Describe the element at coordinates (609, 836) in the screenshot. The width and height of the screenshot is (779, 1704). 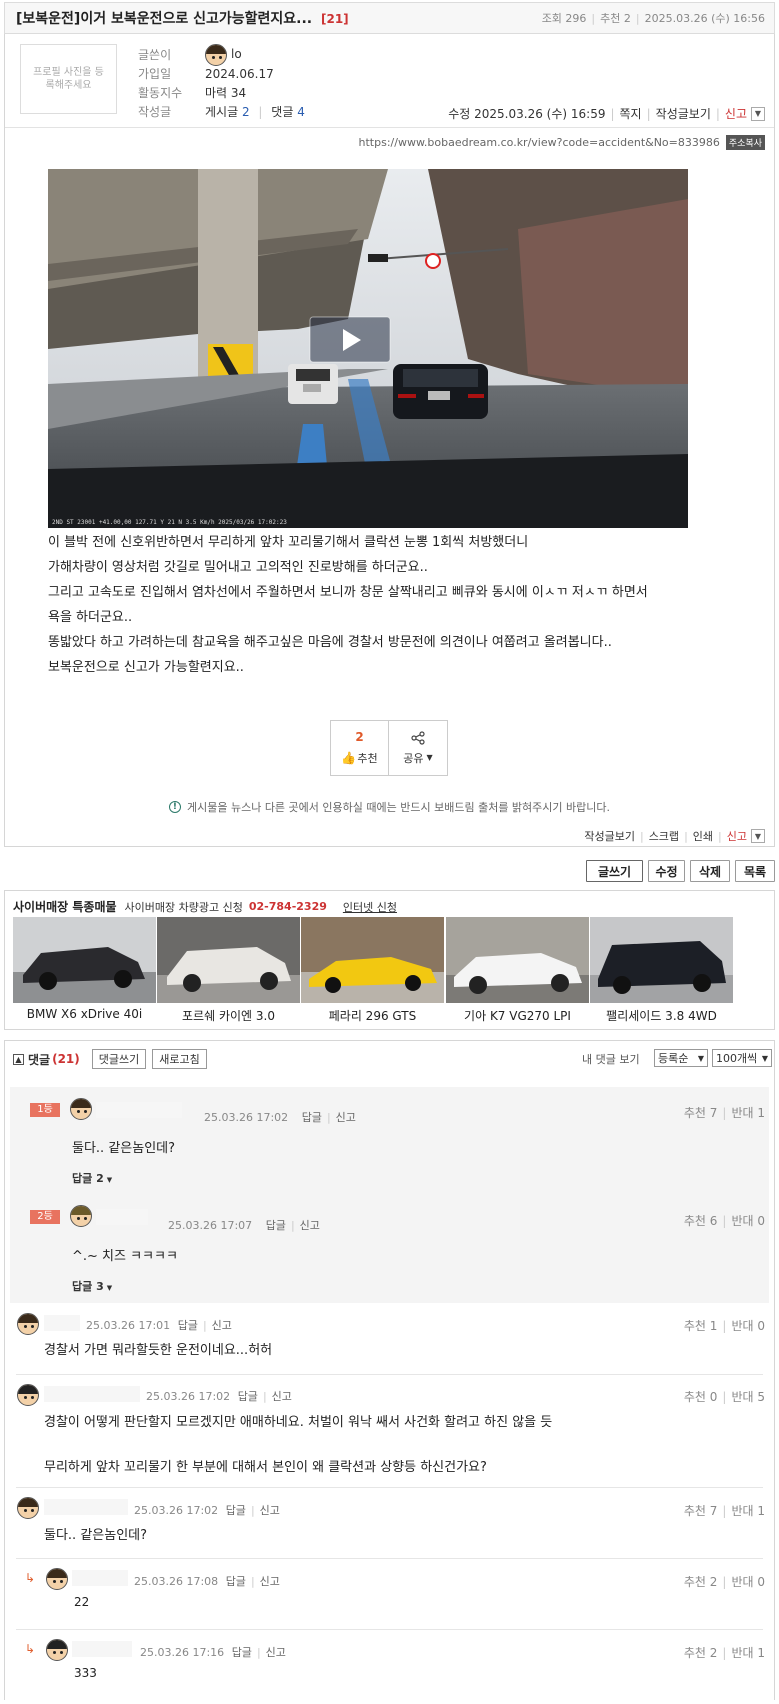
I see `view-posts-link: 작성글보기` at that location.